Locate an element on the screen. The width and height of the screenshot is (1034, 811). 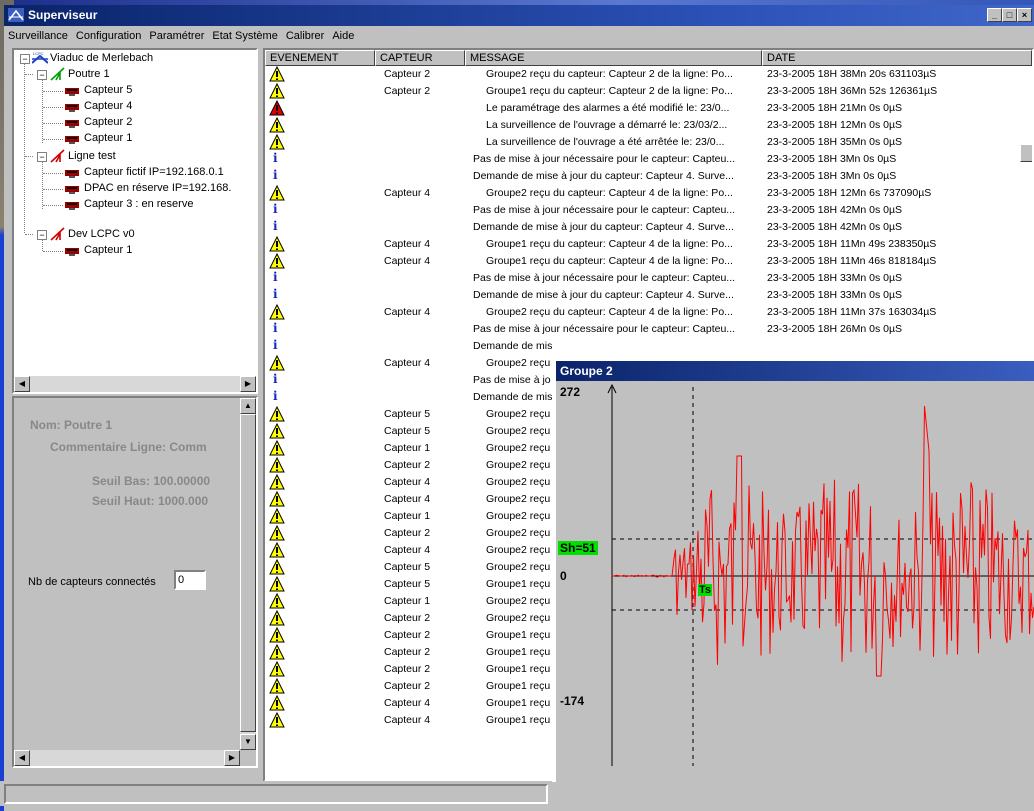
menu-parametrer: Paramétrer is located at coordinates (176, 36).